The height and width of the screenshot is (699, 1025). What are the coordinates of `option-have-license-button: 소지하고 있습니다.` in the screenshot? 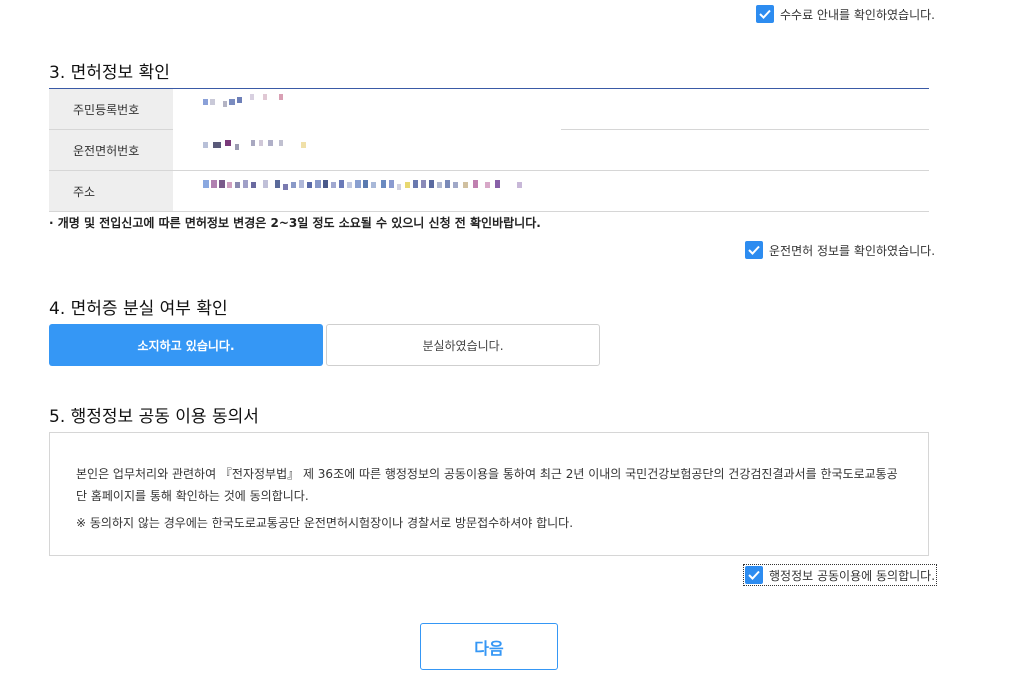 It's located at (186, 345).